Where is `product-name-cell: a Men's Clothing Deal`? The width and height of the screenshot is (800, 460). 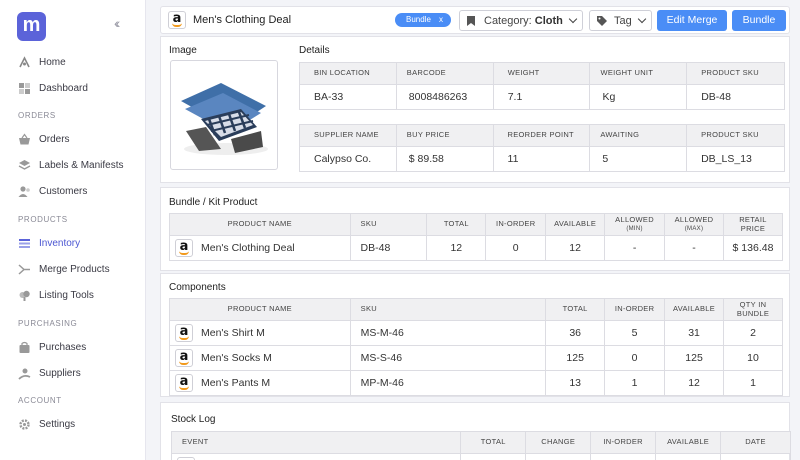
product-name-cell: a Men's Clothing Deal is located at coordinates (260, 248).